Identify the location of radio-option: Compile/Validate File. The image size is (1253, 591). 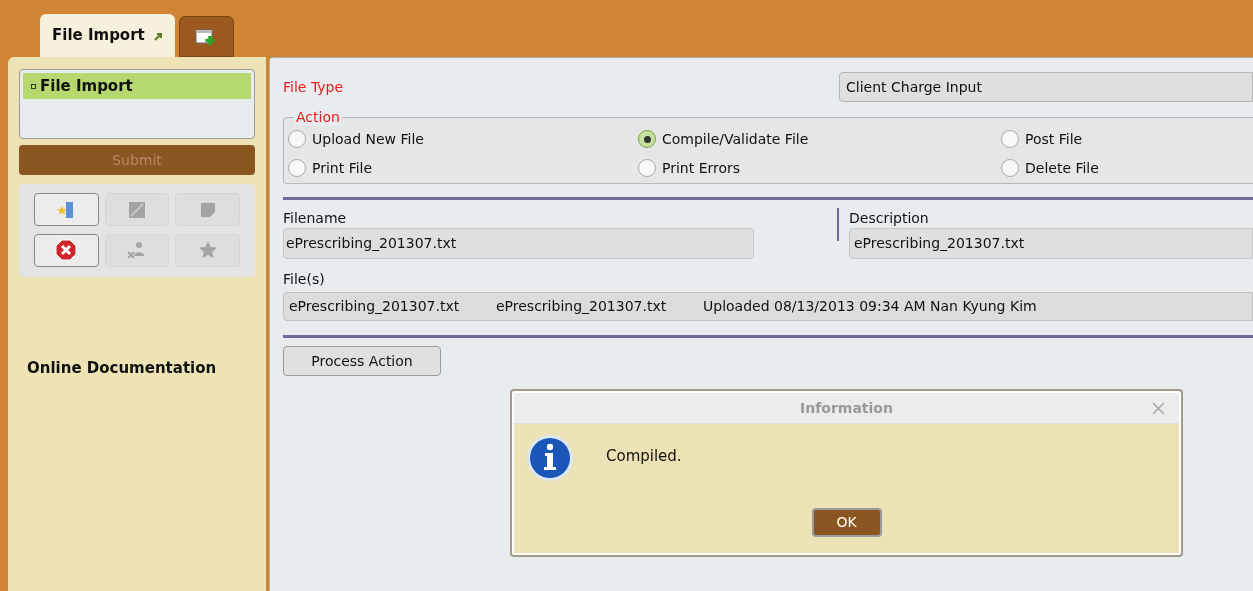
(819, 139).